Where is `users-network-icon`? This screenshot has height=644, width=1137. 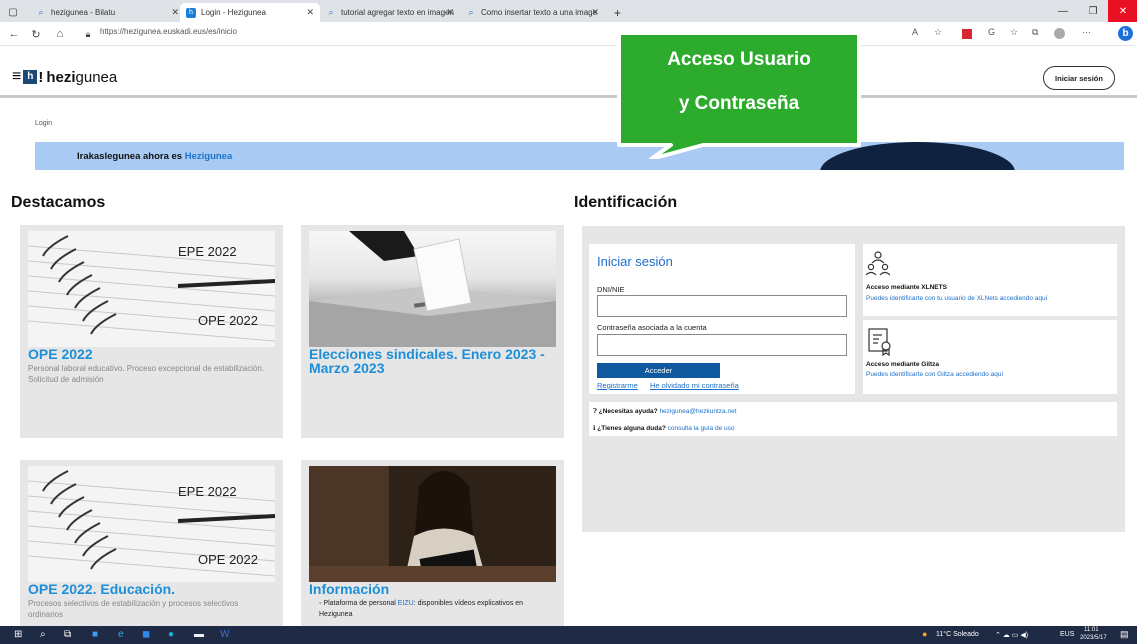 users-network-icon is located at coordinates (878, 266).